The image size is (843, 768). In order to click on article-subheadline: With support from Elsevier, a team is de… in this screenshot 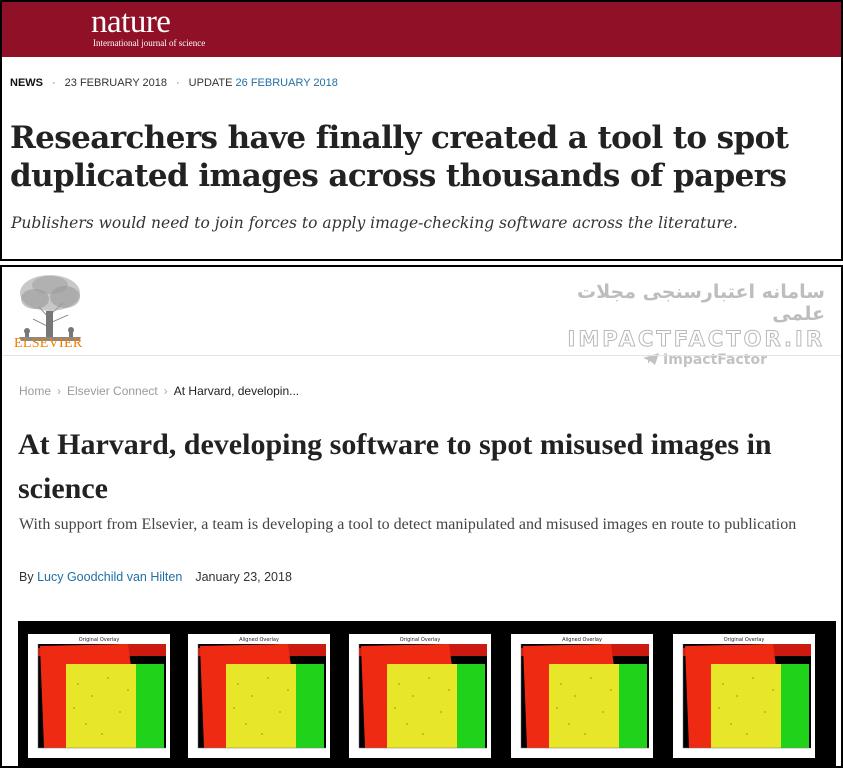, I will do `click(408, 524)`.